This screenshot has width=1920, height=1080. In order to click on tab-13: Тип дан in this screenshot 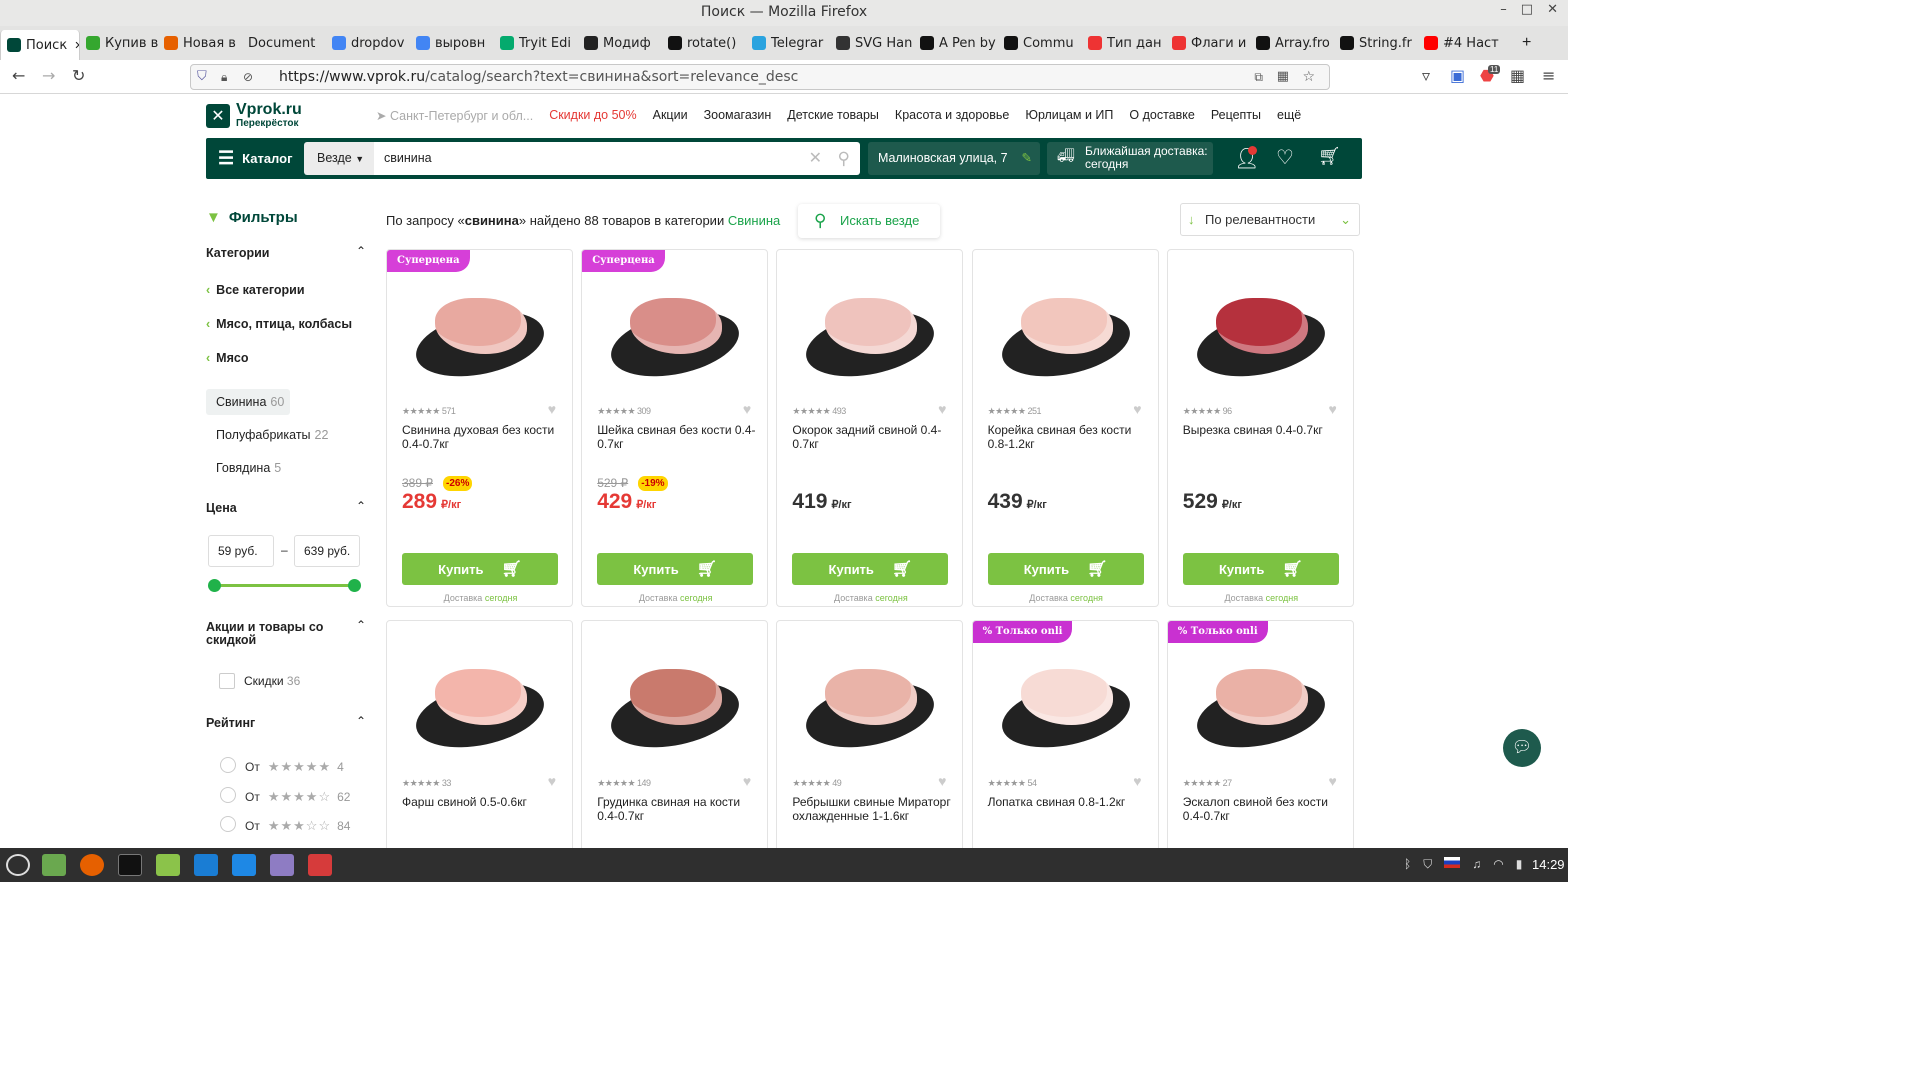, I will do `click(1124, 43)`.